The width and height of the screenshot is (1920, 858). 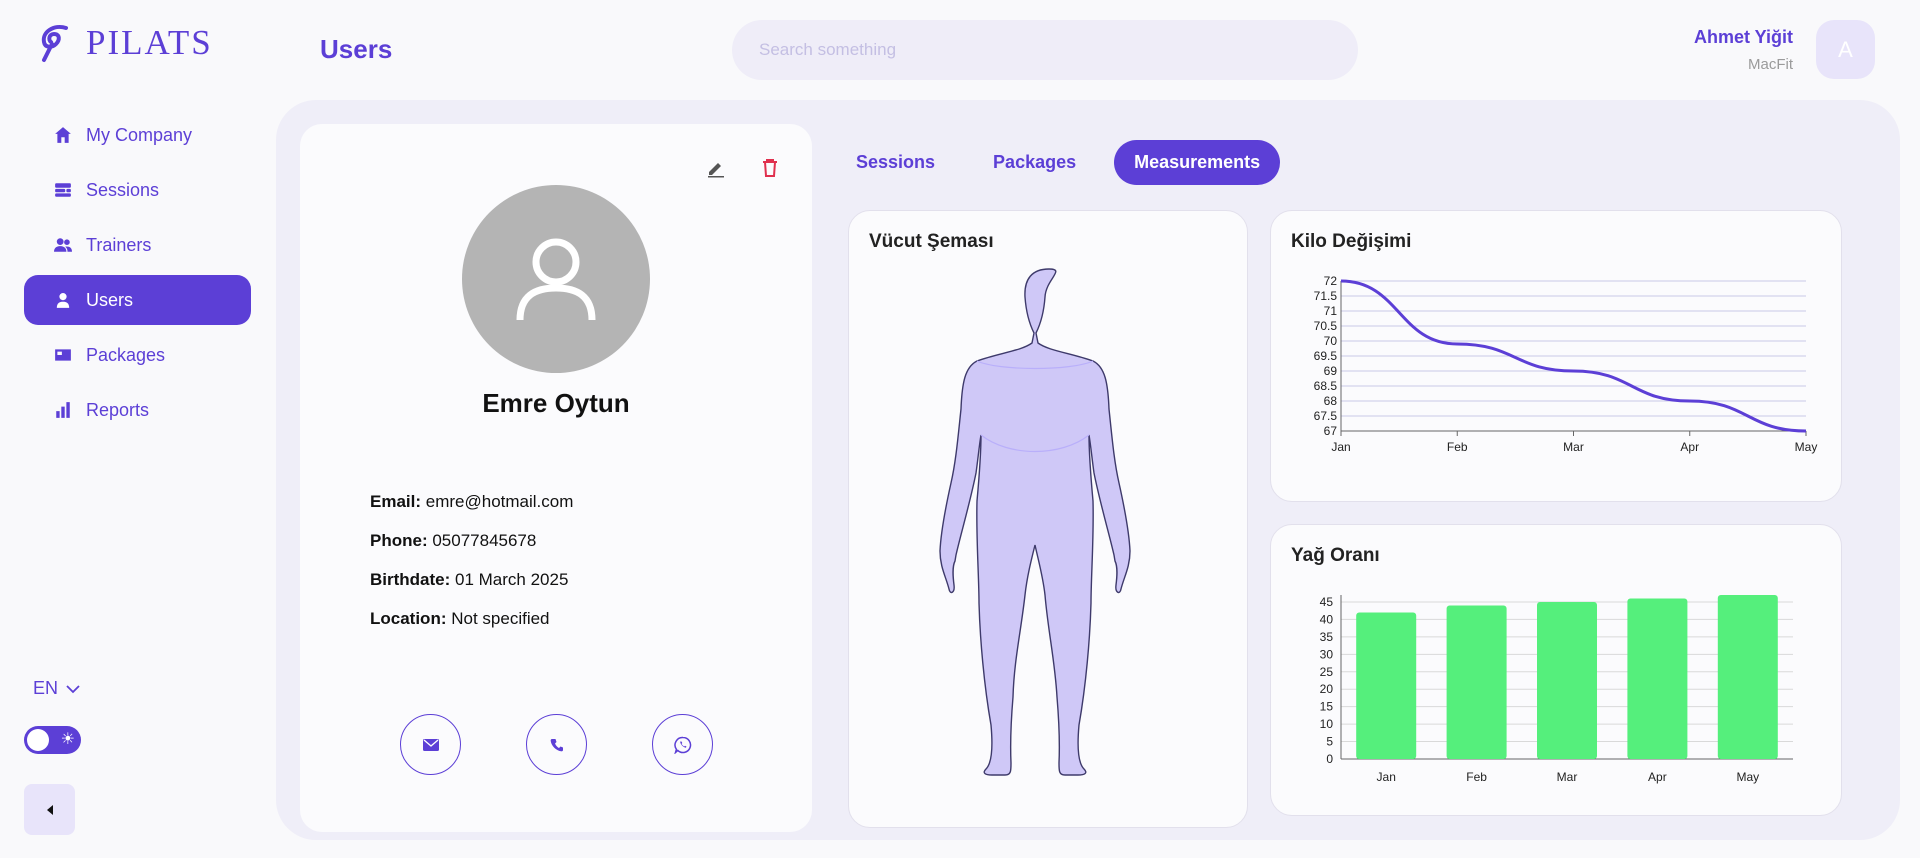 What do you see at coordinates (63, 245) in the screenshot?
I see `trainers-icon` at bounding box center [63, 245].